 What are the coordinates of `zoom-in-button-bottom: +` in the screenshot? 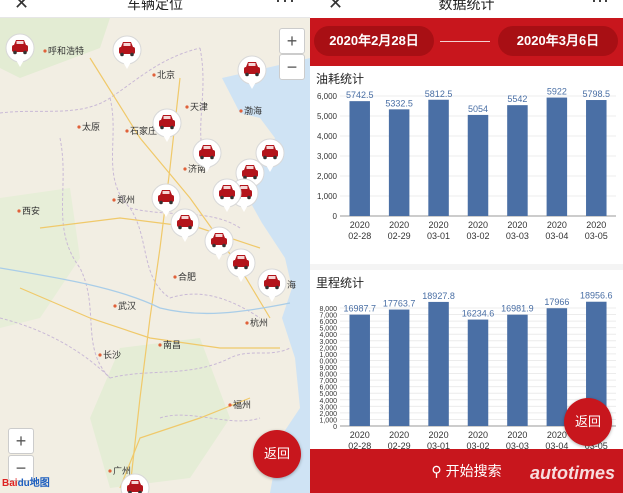 It's located at (21, 441).